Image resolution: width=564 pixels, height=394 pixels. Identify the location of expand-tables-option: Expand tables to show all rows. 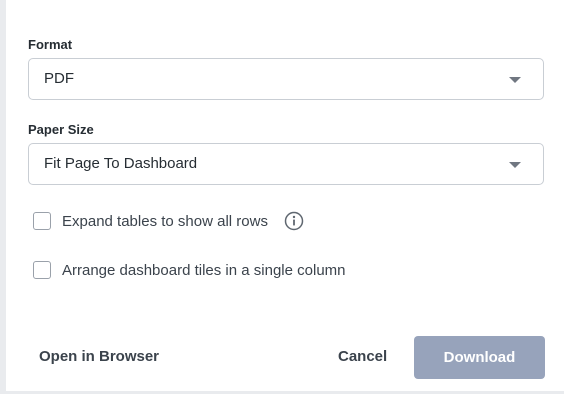
(168, 221).